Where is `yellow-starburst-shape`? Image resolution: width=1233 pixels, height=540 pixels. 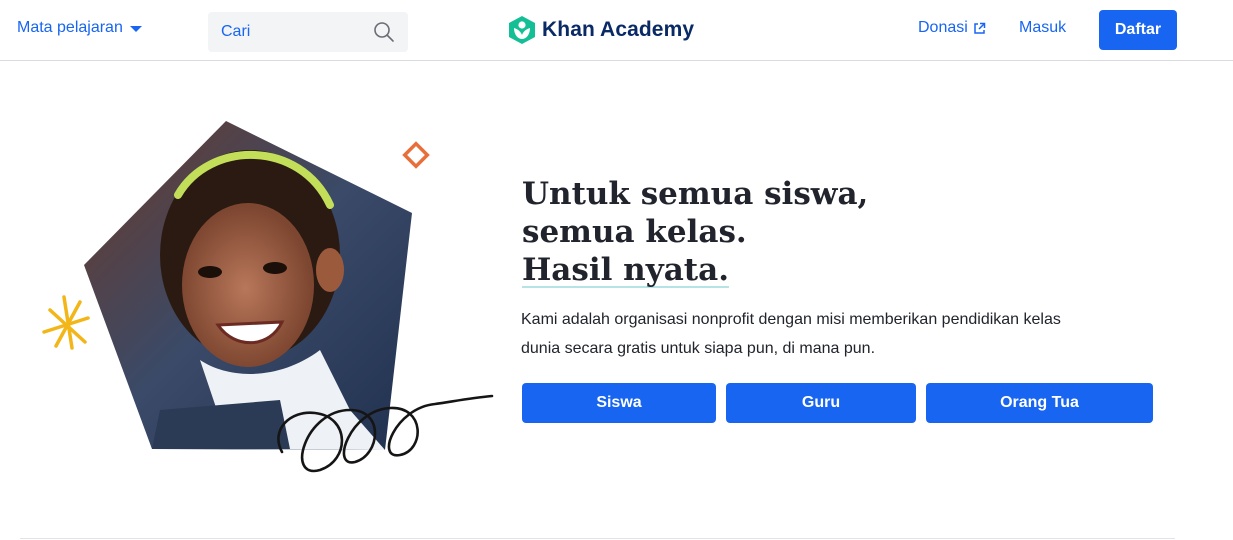
yellow-starburst-shape is located at coordinates (66, 322).